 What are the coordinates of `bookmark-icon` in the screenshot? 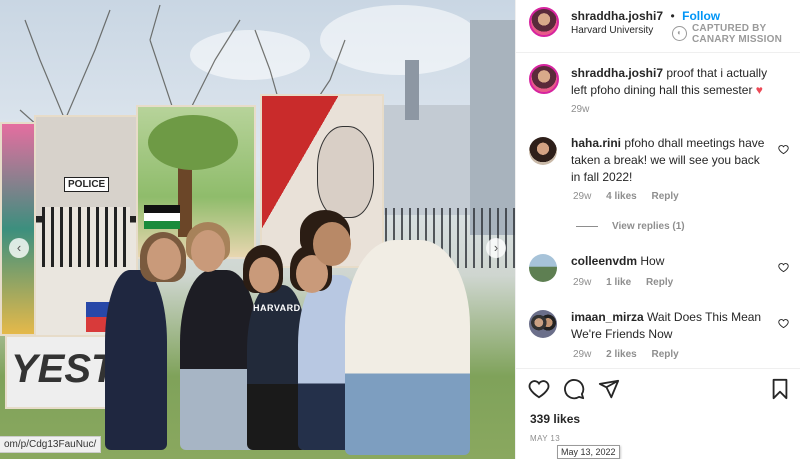 It's located at (780, 389).